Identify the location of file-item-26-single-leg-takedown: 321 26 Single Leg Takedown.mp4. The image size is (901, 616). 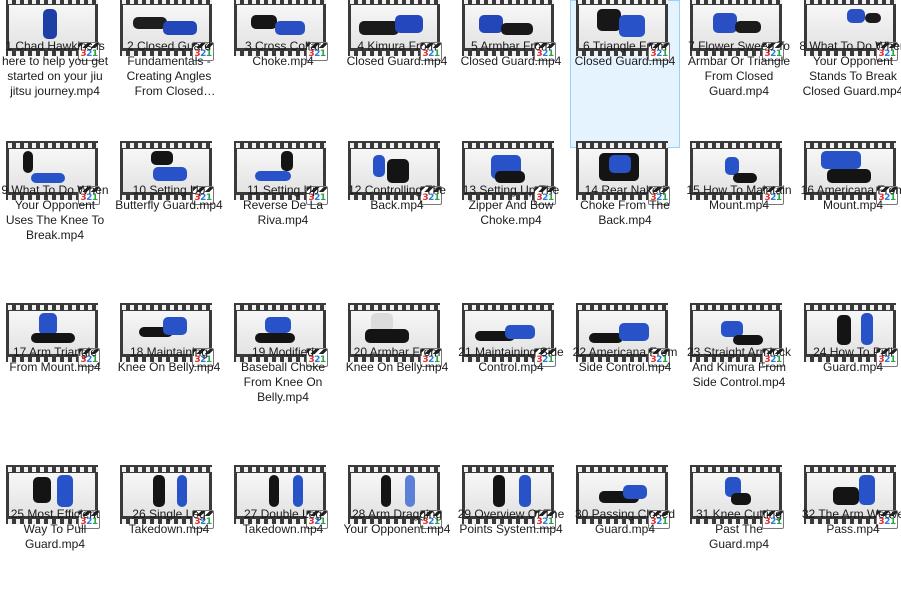
(169, 540).